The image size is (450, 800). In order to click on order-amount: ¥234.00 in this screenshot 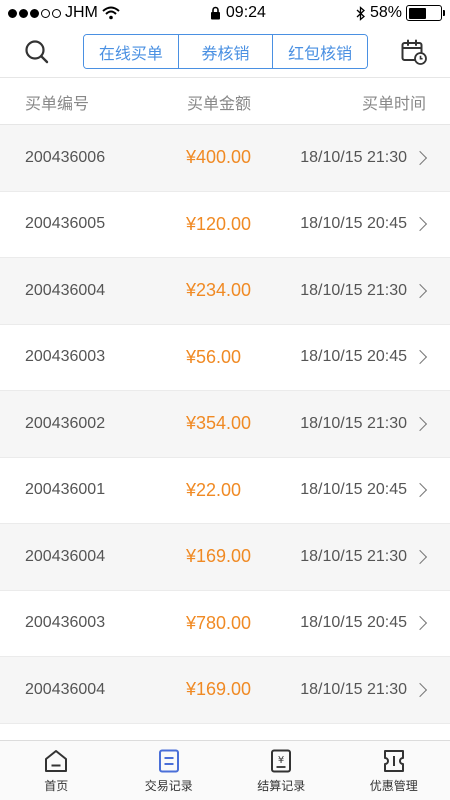, I will do `click(219, 290)`.